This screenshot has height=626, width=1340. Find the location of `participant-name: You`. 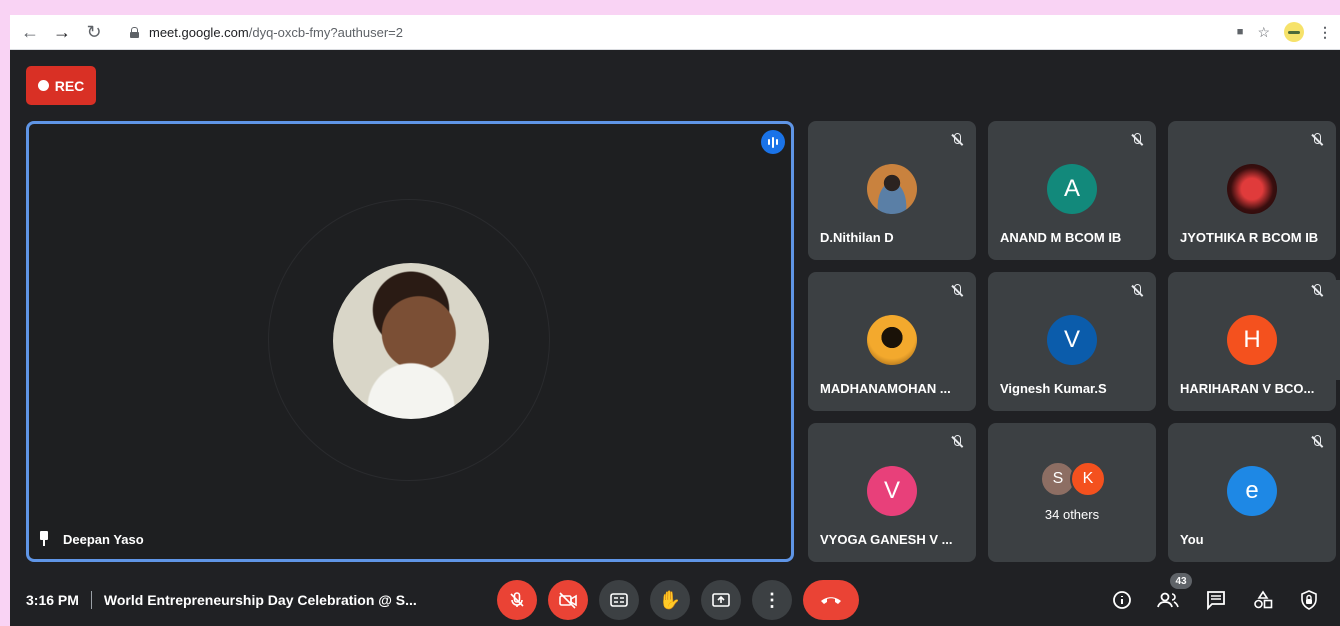

participant-name: You is located at coordinates (1192, 539).